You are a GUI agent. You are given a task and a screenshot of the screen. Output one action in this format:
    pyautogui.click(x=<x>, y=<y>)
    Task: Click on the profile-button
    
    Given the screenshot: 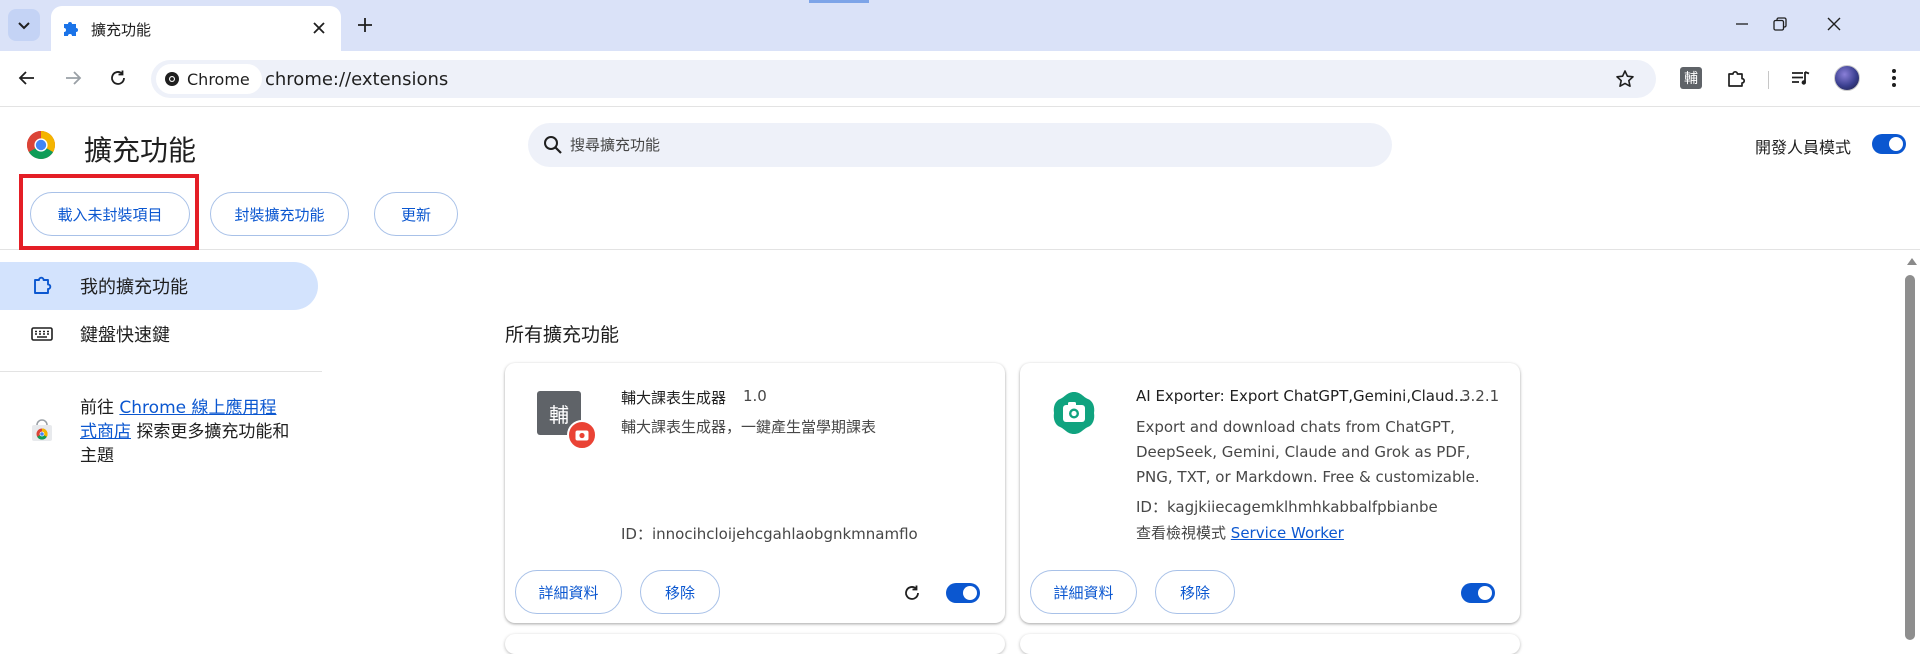 What is the action you would take?
    pyautogui.click(x=1847, y=78)
    